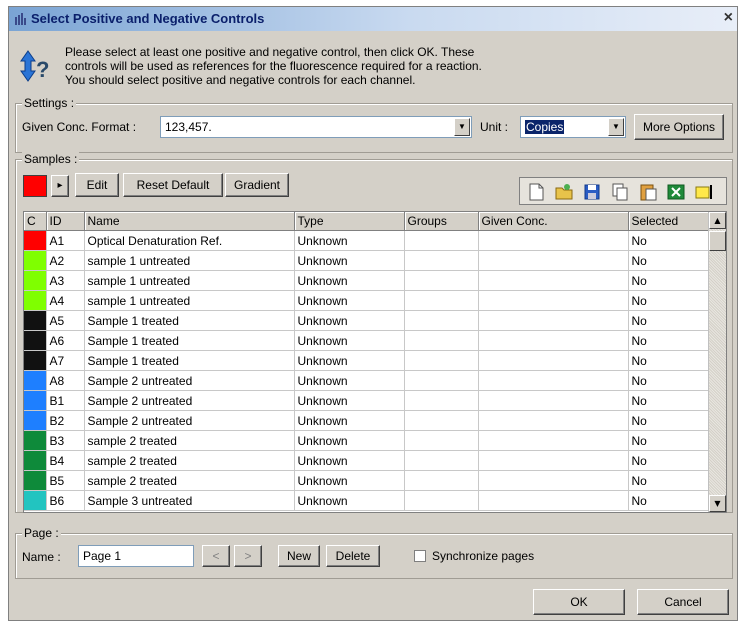 The image size is (738, 621). What do you see at coordinates (420, 556) in the screenshot?
I see `synchronize-pages-checkbox` at bounding box center [420, 556].